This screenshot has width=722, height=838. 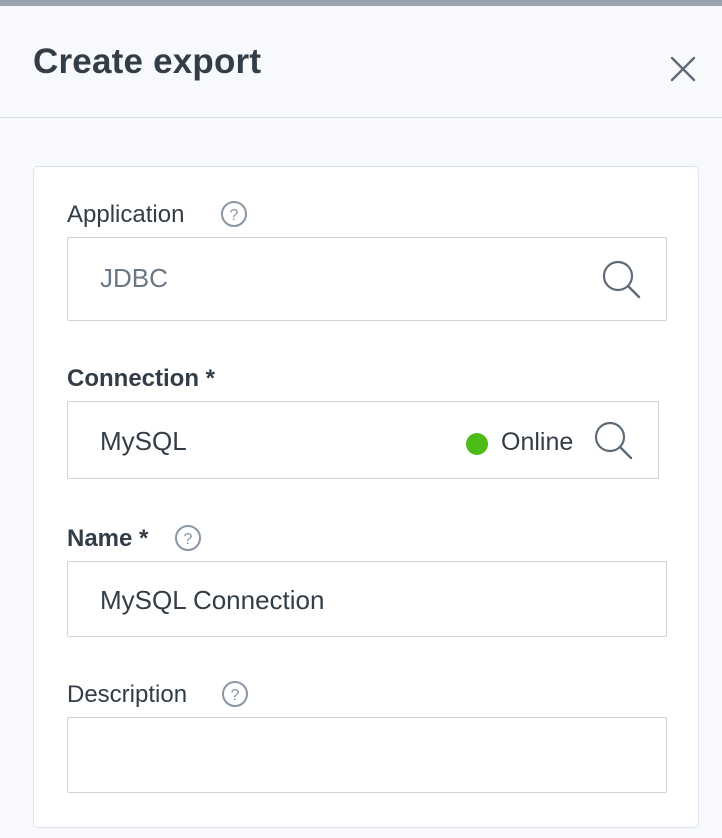 I want to click on description-help-icon: ?, so click(x=235, y=694).